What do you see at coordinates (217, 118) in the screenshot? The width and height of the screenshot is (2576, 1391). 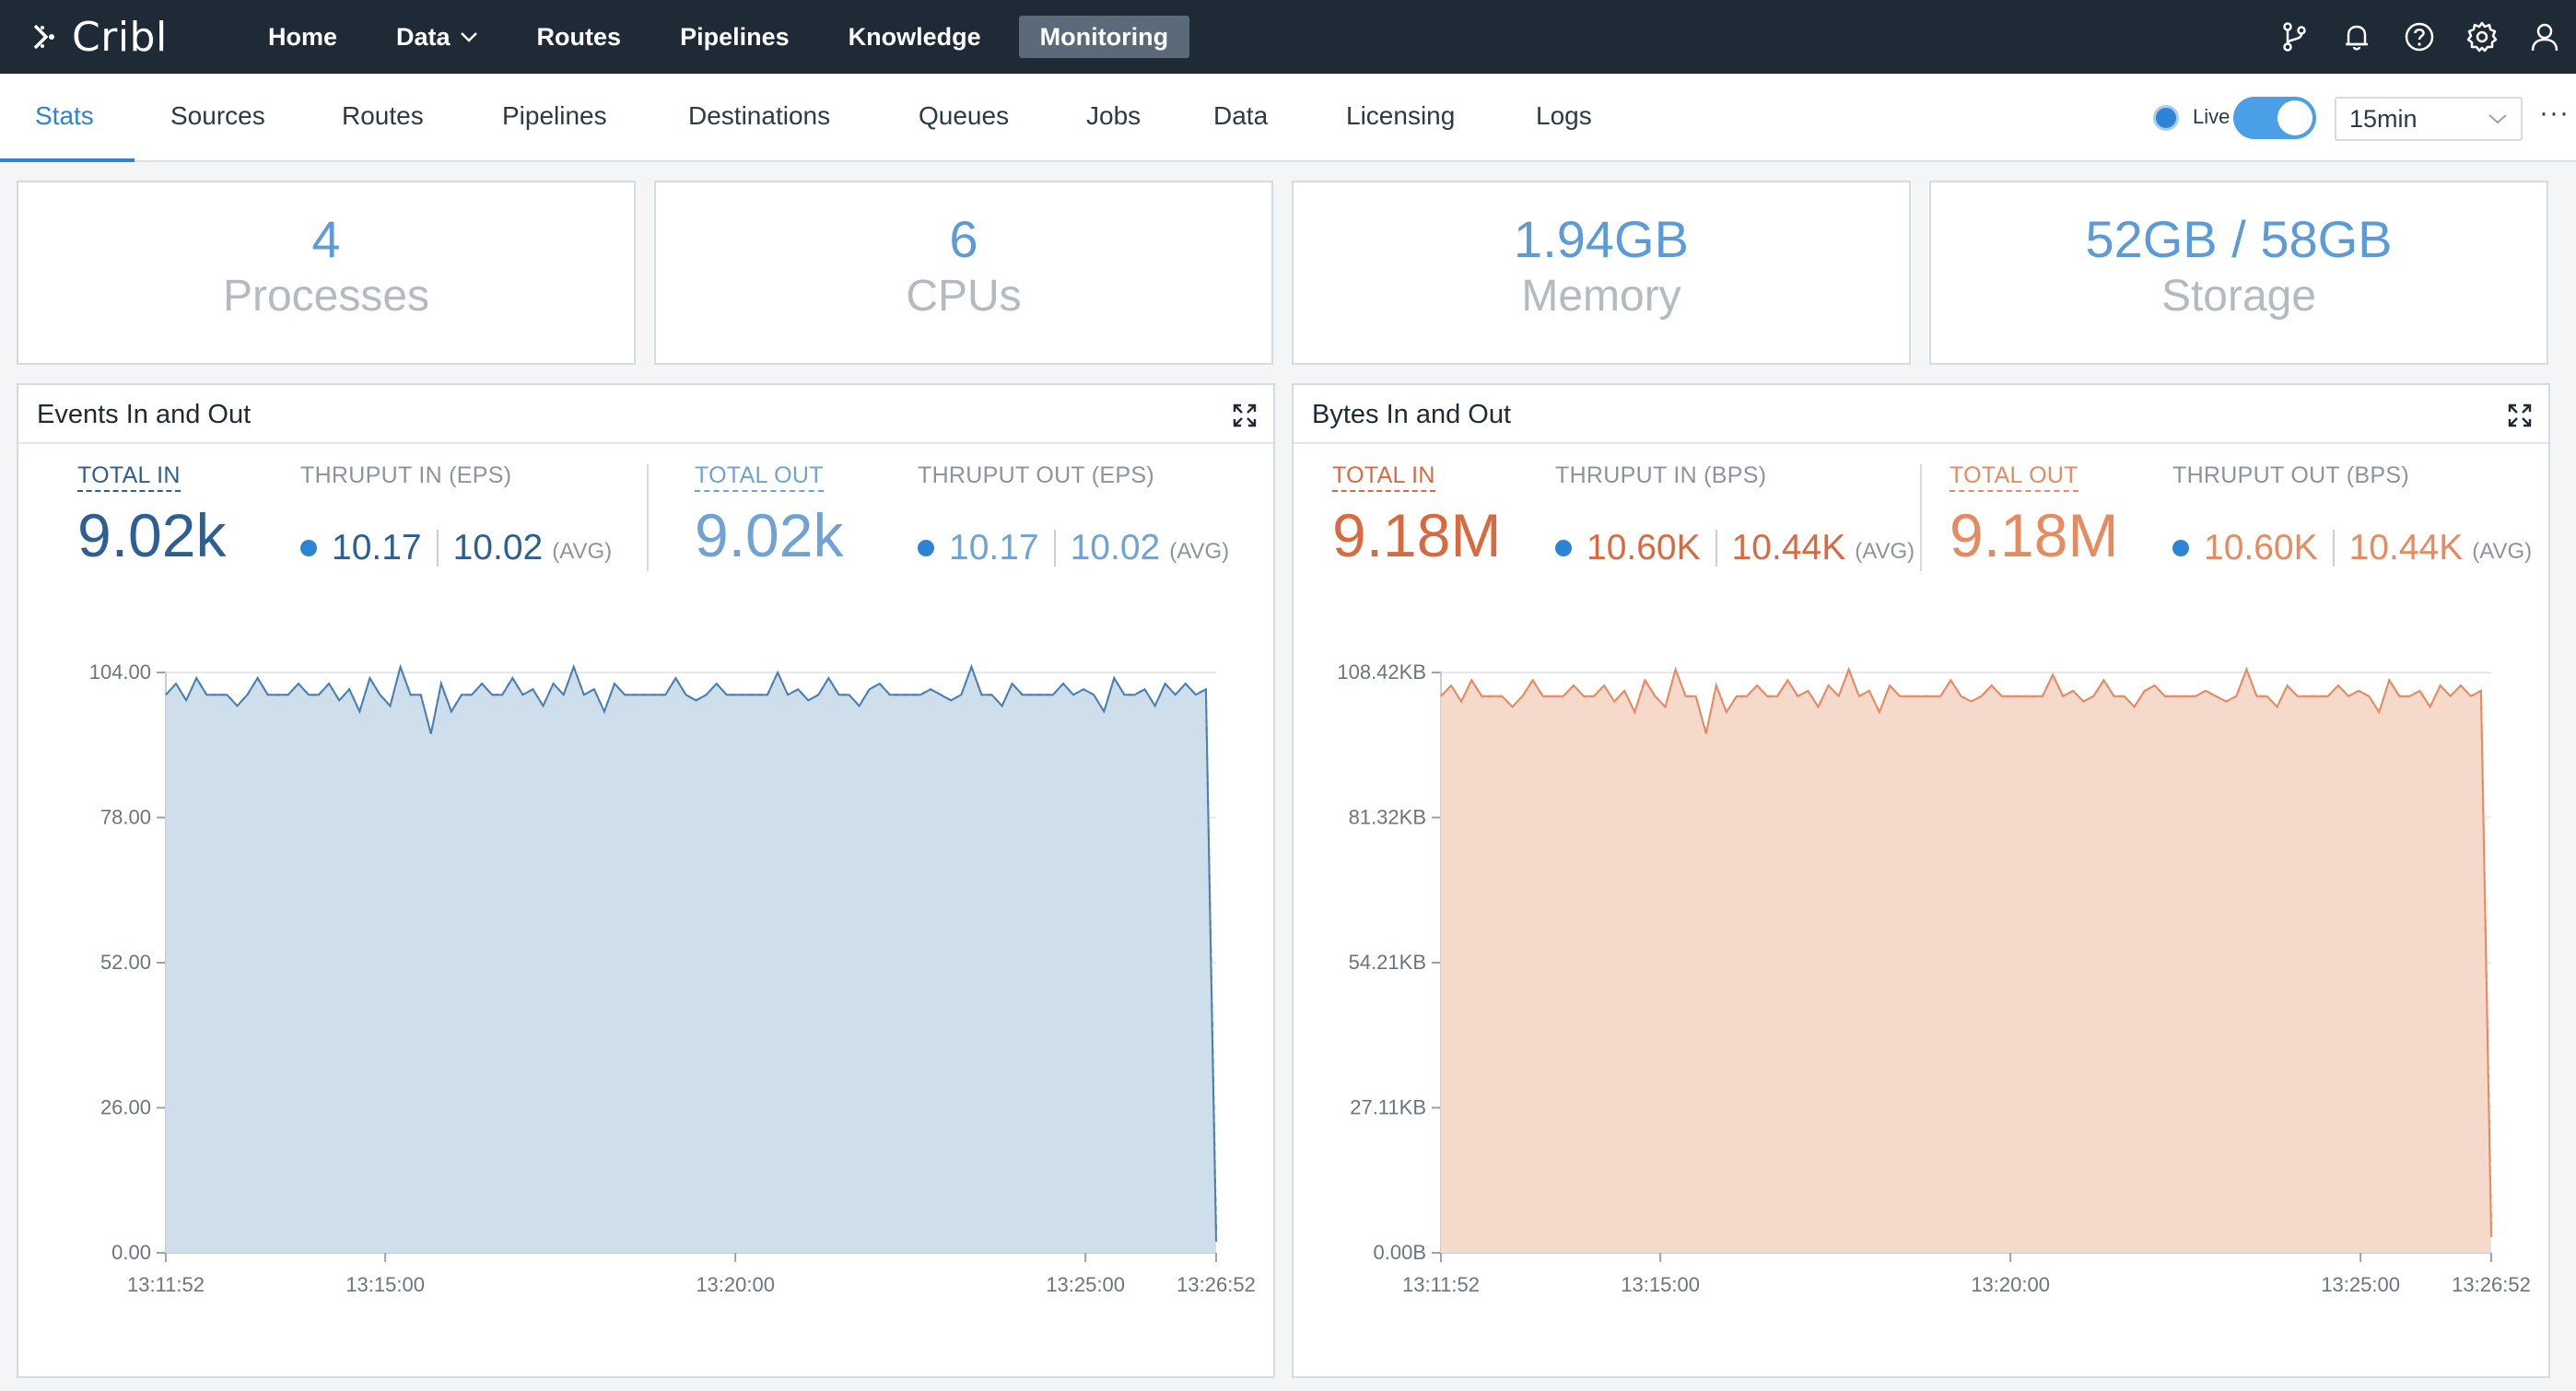 I see `tab-sources: Sources` at bounding box center [217, 118].